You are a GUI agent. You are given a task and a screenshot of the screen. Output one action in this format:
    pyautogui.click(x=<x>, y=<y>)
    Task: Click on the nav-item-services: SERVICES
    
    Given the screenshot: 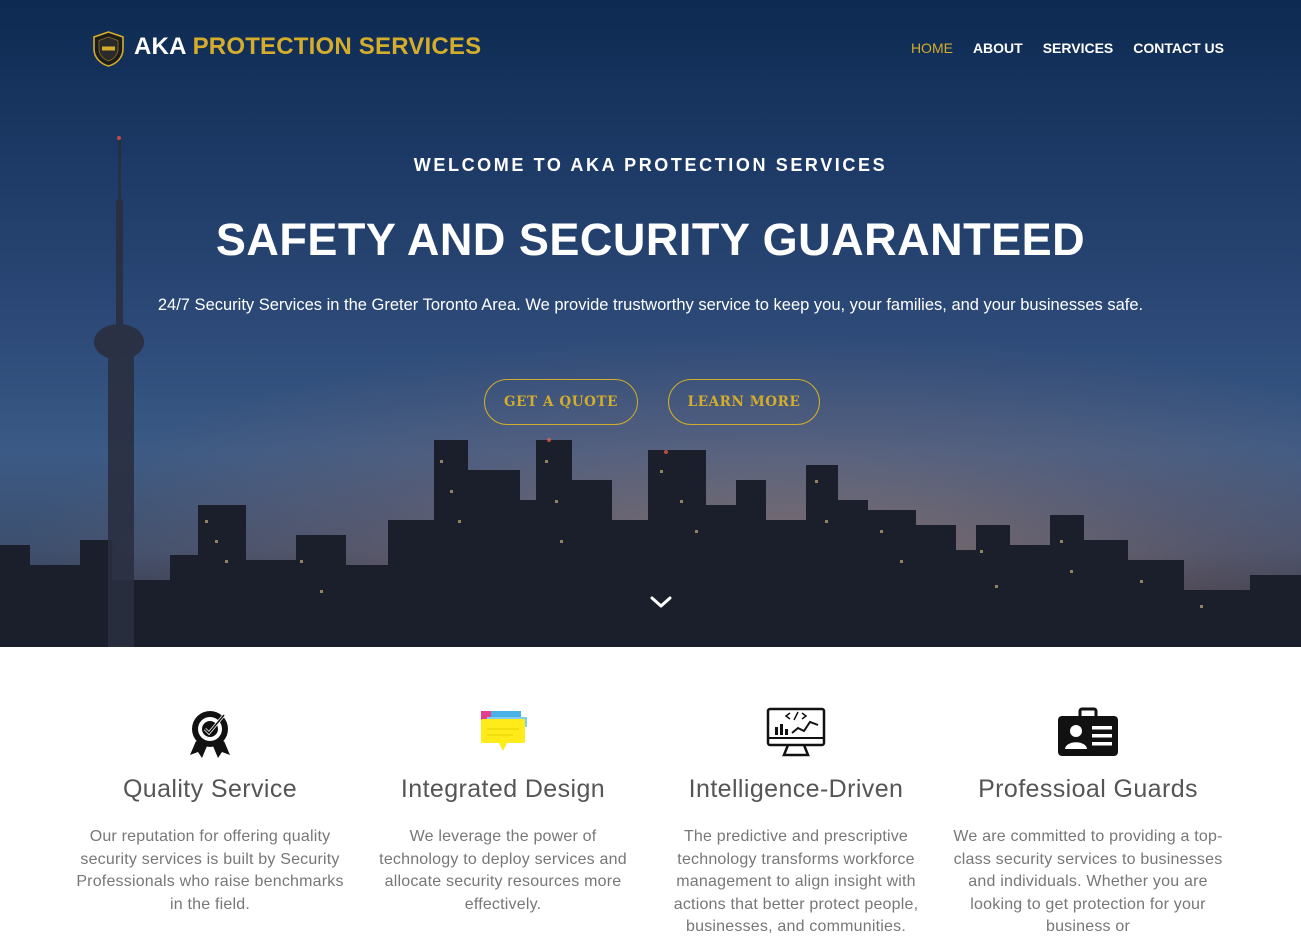 What is the action you would take?
    pyautogui.click(x=1078, y=48)
    